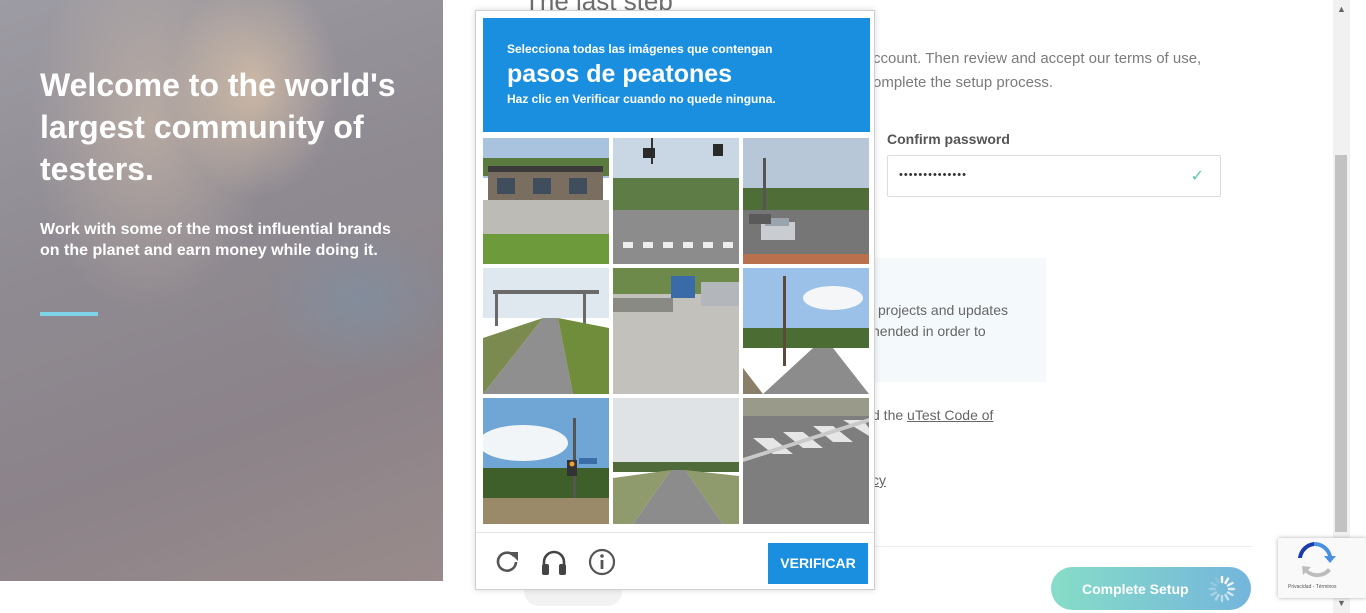 Image resolution: width=1366 pixels, height=613 pixels. What do you see at coordinates (950, 415) in the screenshot?
I see `code-of-conduct-link: uTest Code of` at bounding box center [950, 415].